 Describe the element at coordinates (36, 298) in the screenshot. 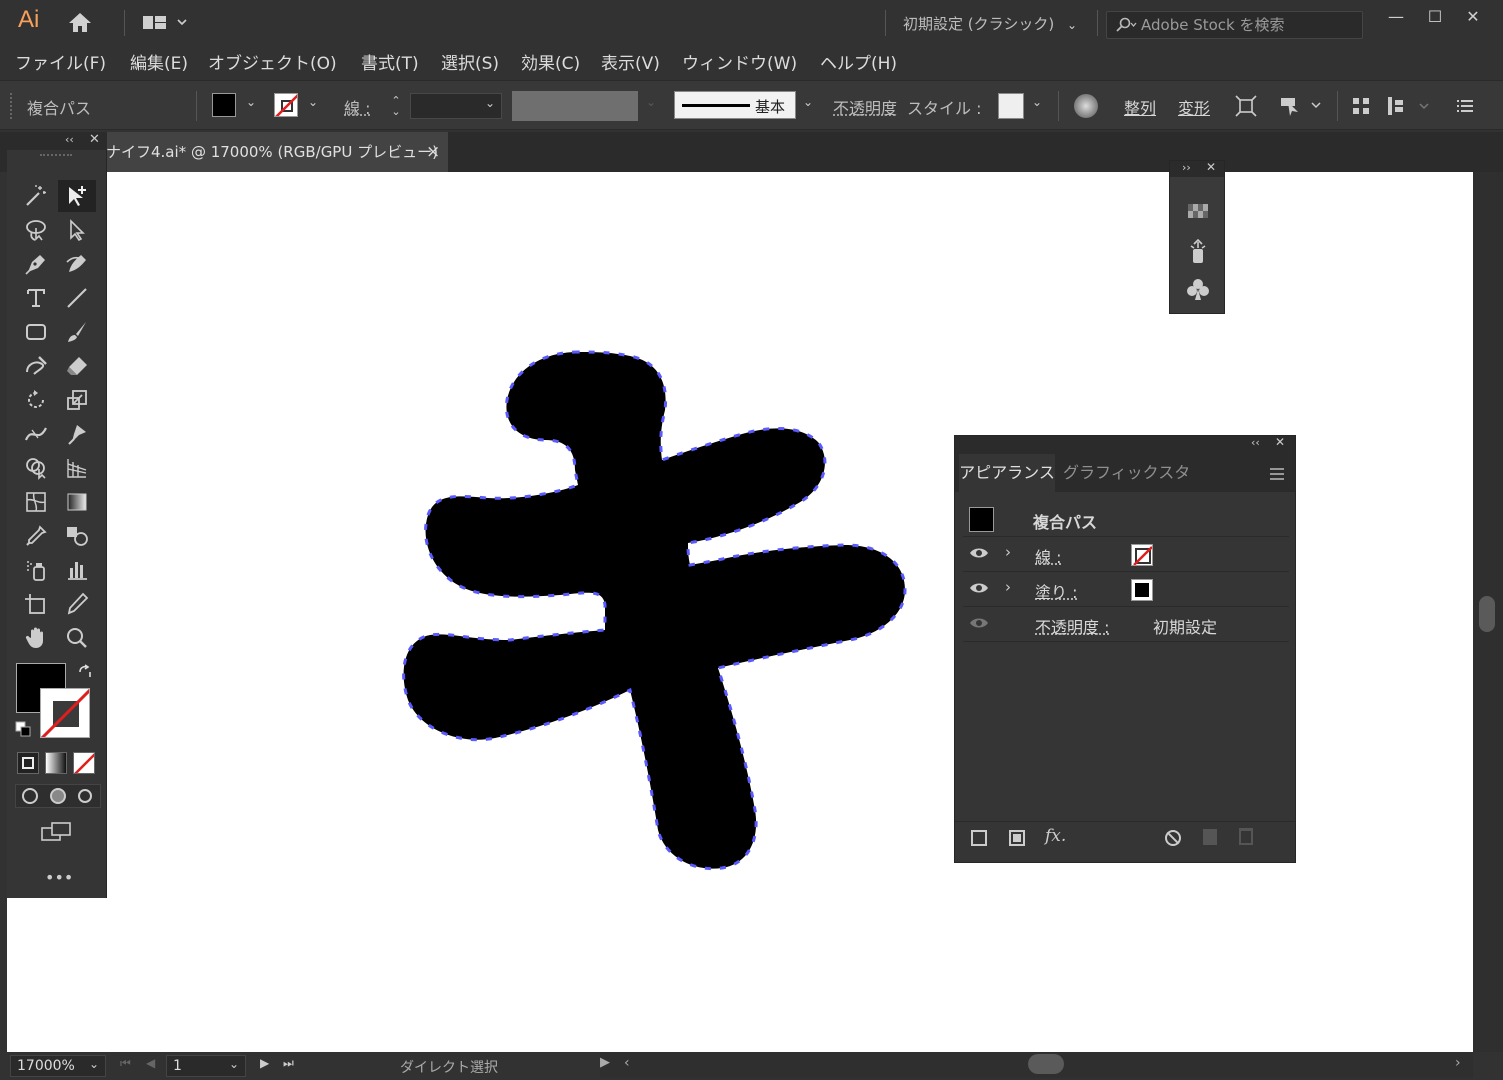

I see `type-tool-icon` at that location.